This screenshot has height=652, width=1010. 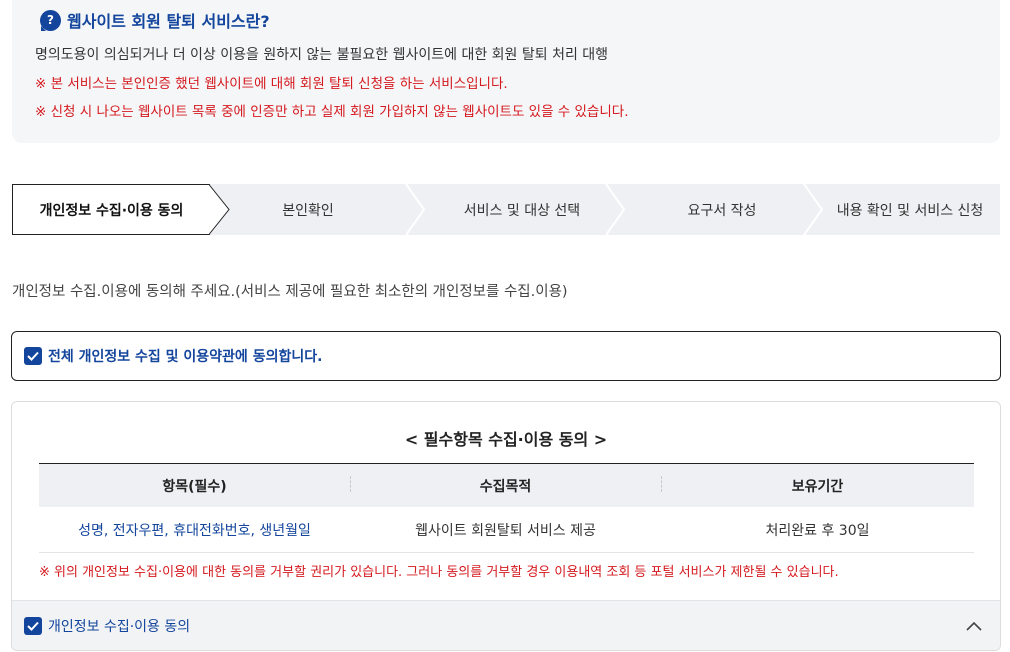 What do you see at coordinates (817, 530) in the screenshot?
I see `cell-retention: 처리완료 후 30일` at bounding box center [817, 530].